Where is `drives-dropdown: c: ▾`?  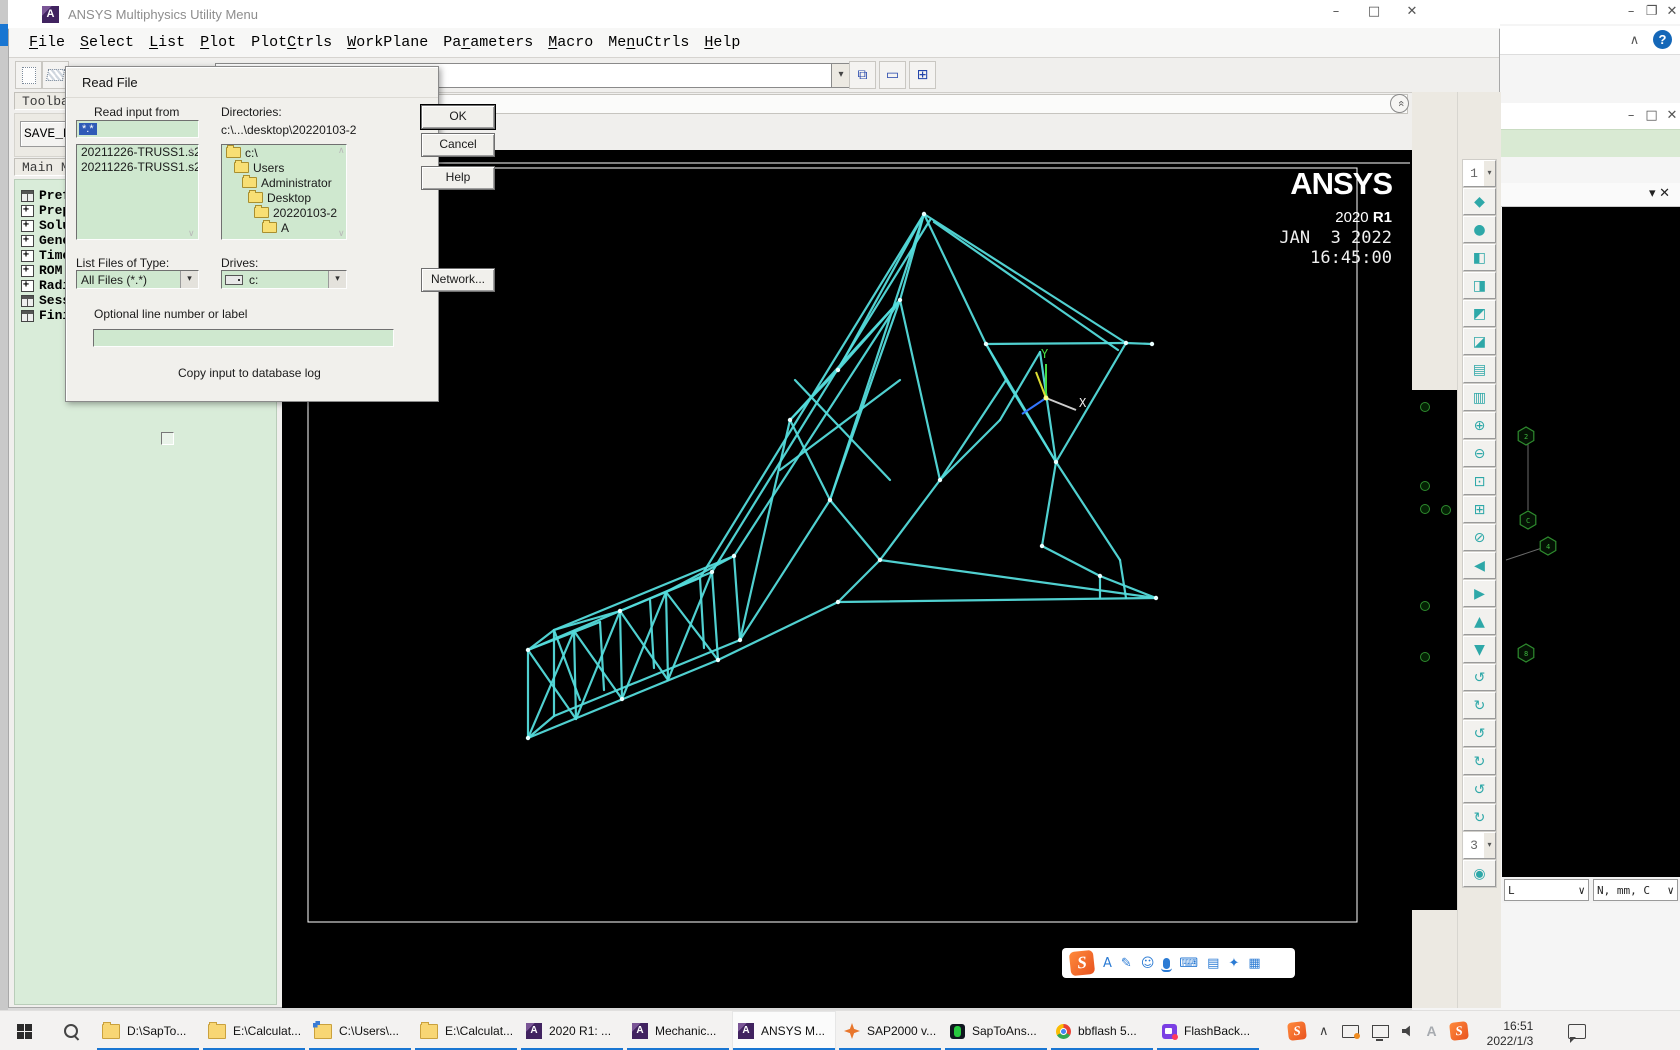
drives-dropdown: c: ▾ is located at coordinates (284, 279).